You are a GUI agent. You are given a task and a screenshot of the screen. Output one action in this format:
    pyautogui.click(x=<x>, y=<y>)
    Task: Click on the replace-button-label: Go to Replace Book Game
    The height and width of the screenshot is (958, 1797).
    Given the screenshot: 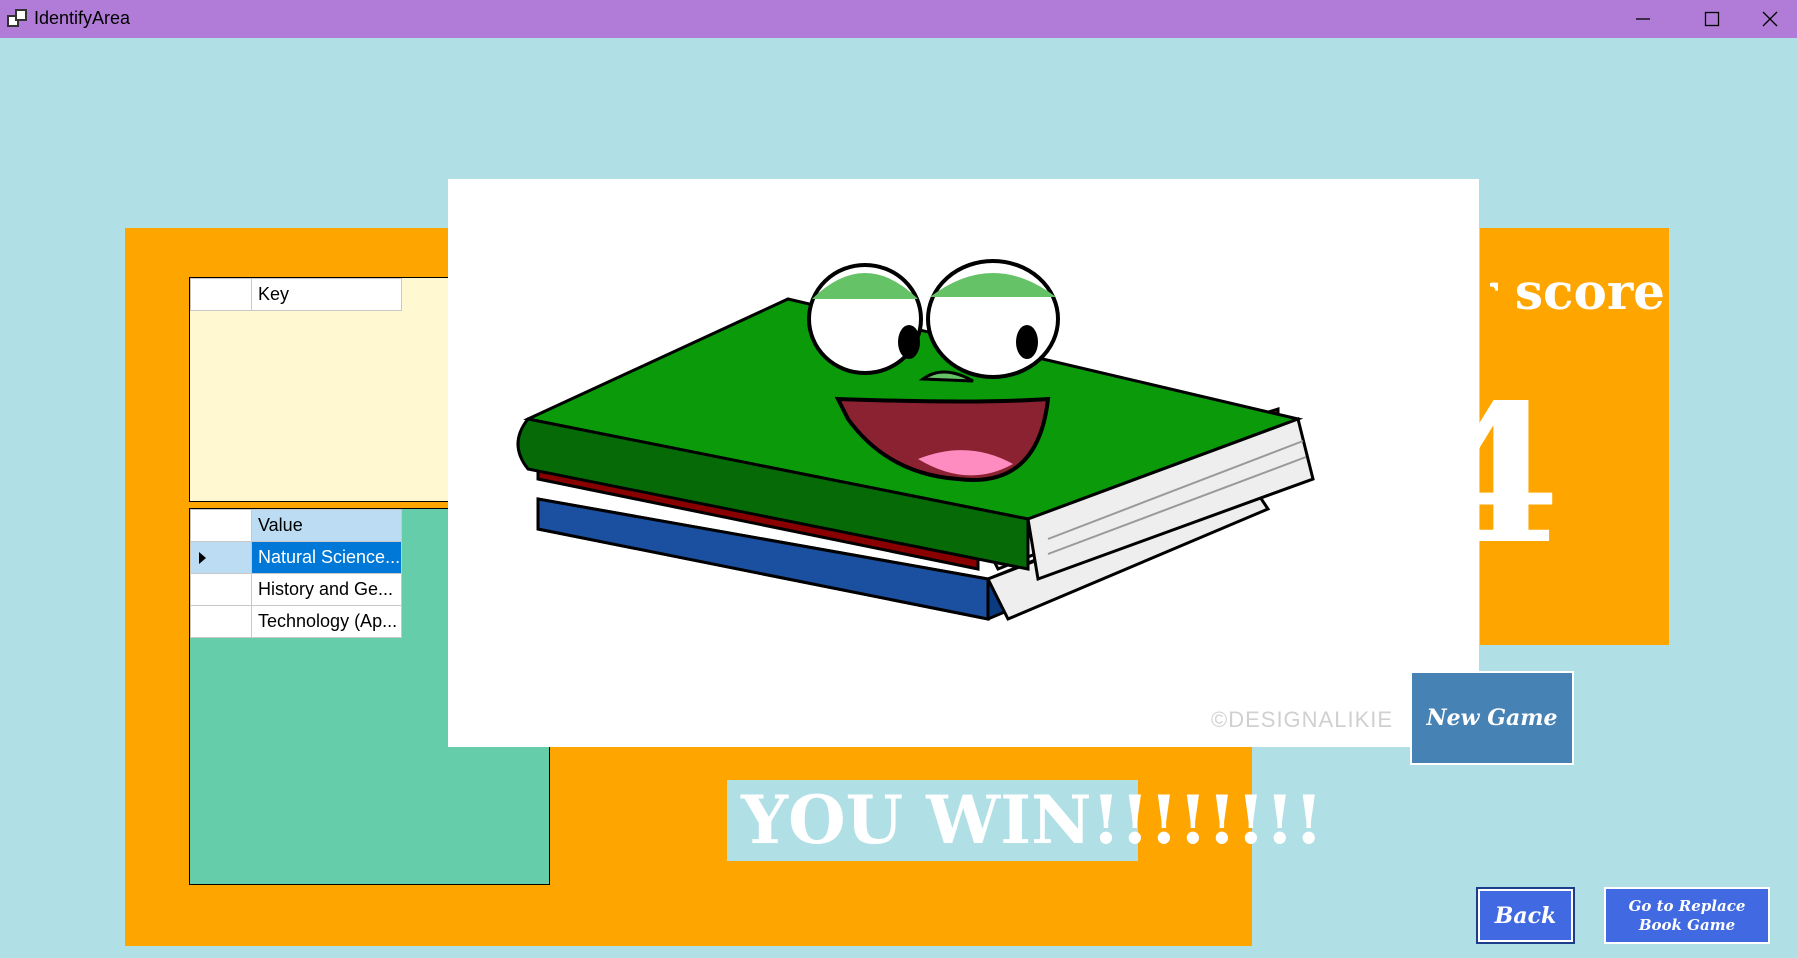 What is the action you would take?
    pyautogui.click(x=1687, y=916)
    